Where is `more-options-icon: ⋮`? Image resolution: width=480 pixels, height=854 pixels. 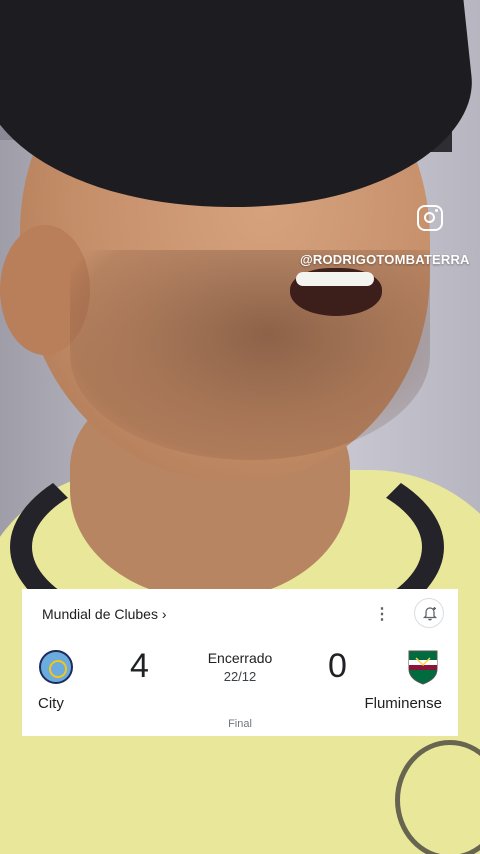 more-options-icon: ⋮ is located at coordinates (382, 614).